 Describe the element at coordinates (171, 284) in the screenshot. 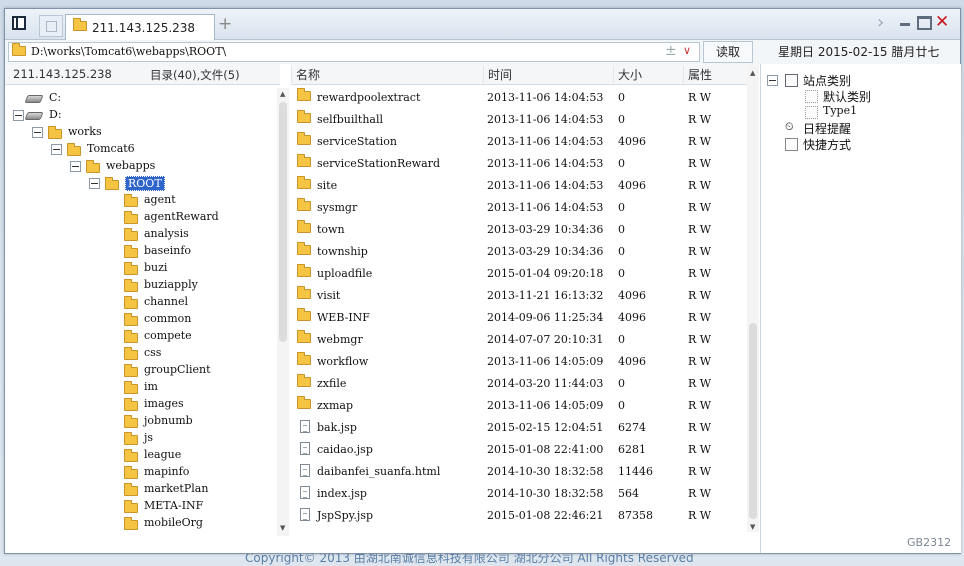

I see `tree-node-label: buziapply` at that location.